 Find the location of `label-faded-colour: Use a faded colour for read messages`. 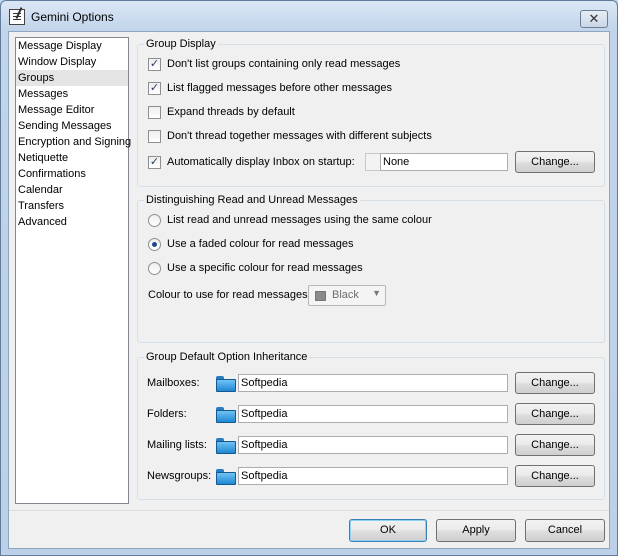

label-faded-colour: Use a faded colour for read messages is located at coordinates (260, 244).